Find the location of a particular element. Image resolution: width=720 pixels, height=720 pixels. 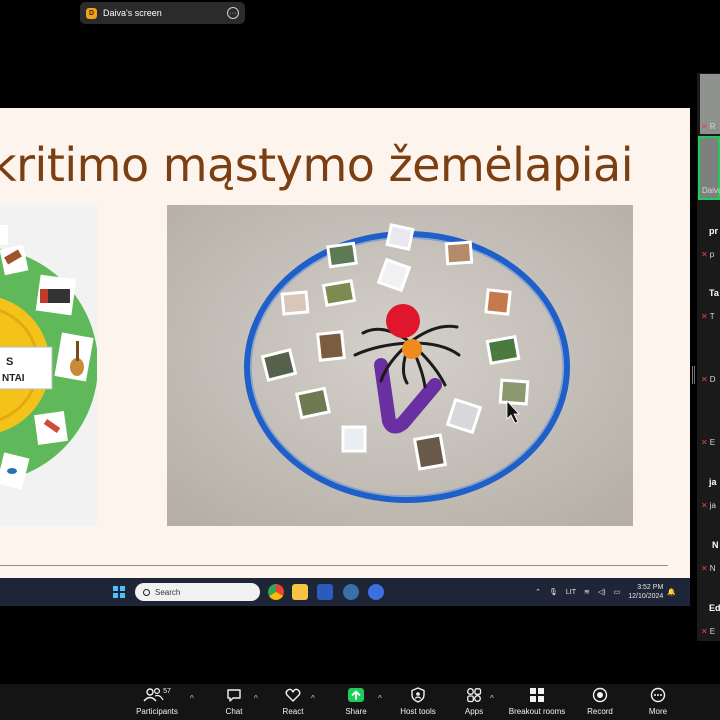

react-caret-icon: ^ is located at coordinates (313, 698).